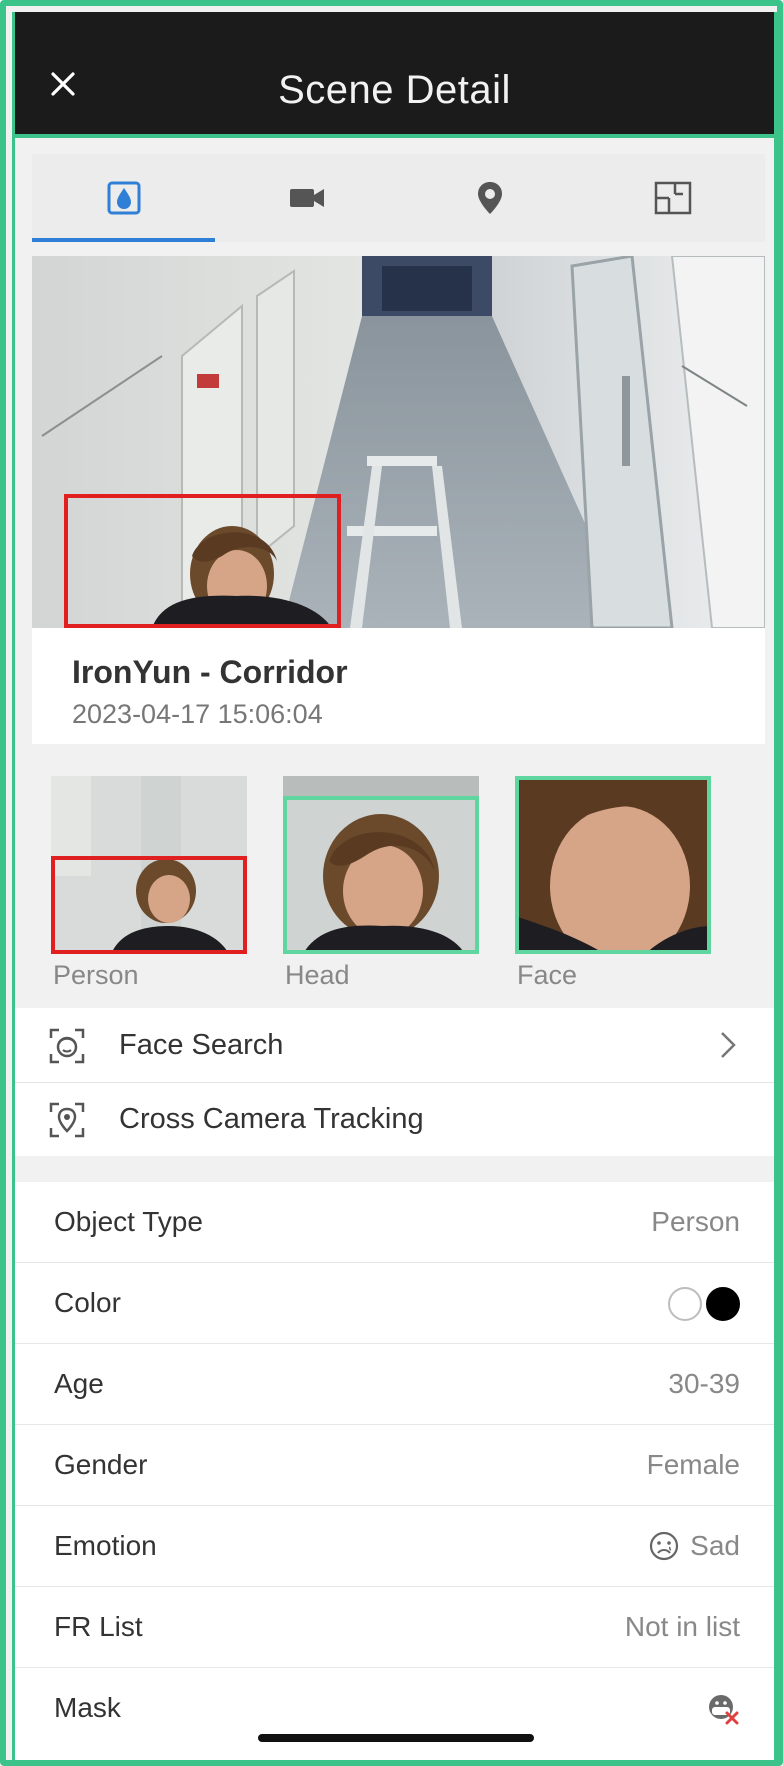  Describe the element at coordinates (394, 1627) in the screenshot. I see `attr-fr-list: FR List Not in list` at that location.